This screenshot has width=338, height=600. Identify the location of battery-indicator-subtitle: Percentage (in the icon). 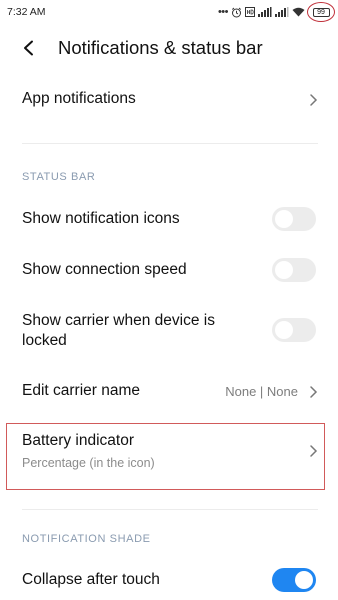
(88, 463).